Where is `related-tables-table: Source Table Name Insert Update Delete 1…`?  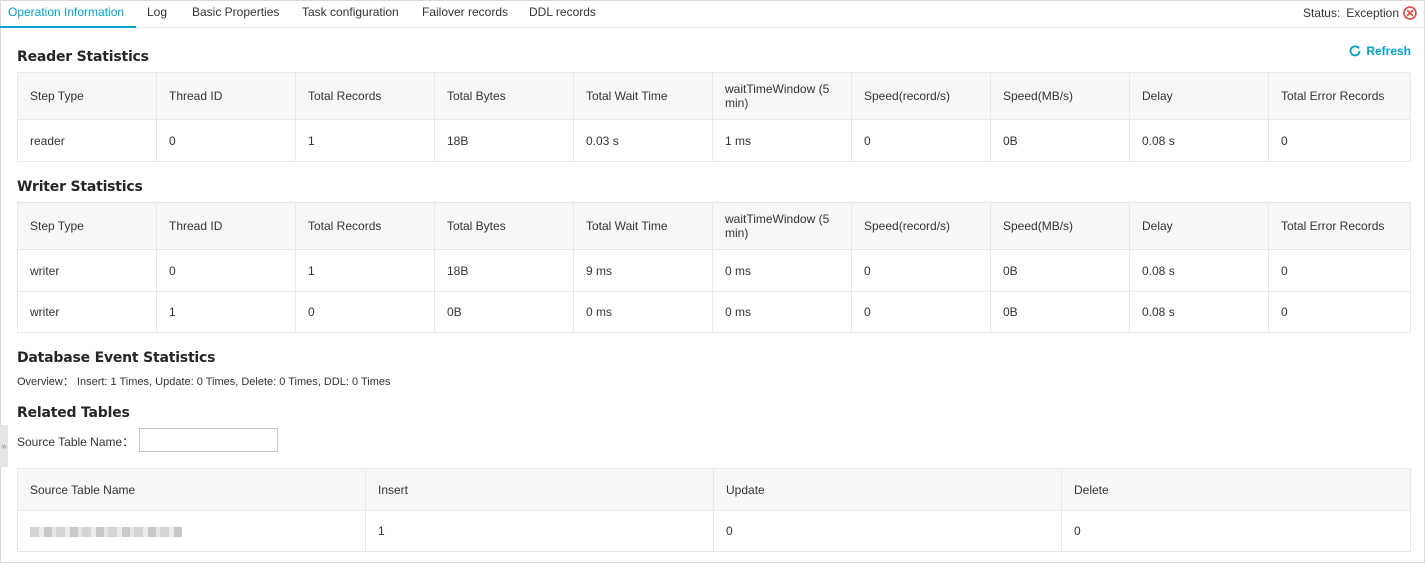 related-tables-table: Source Table Name Insert Update Delete 1… is located at coordinates (714, 510).